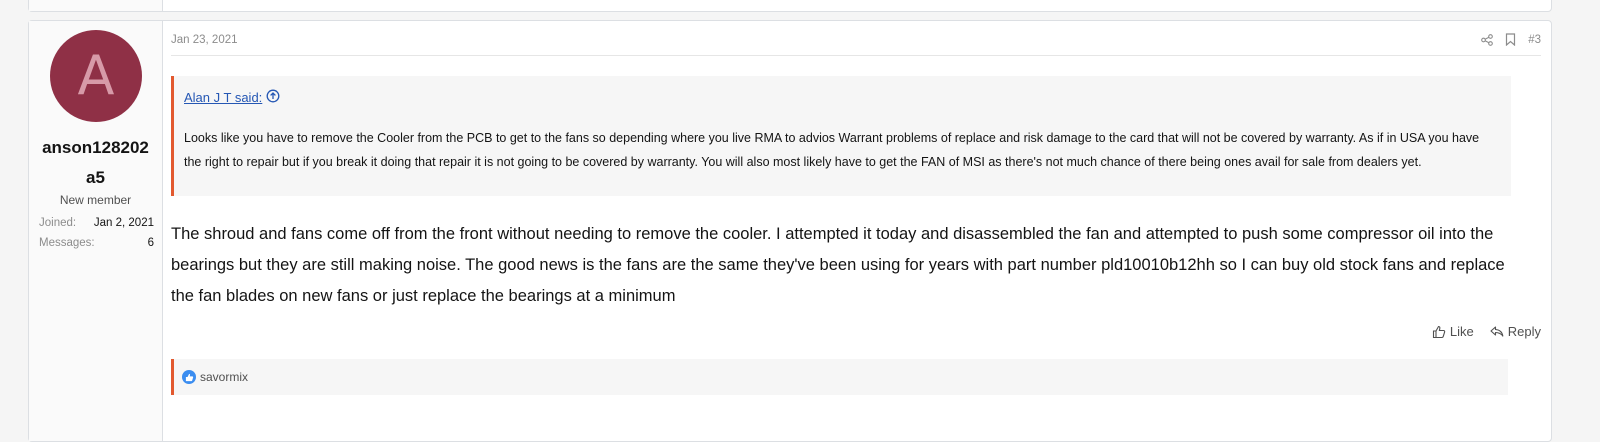 Image resolution: width=1600 pixels, height=442 pixels. What do you see at coordinates (273, 97) in the screenshot?
I see `arrow-up-circle-icon` at bounding box center [273, 97].